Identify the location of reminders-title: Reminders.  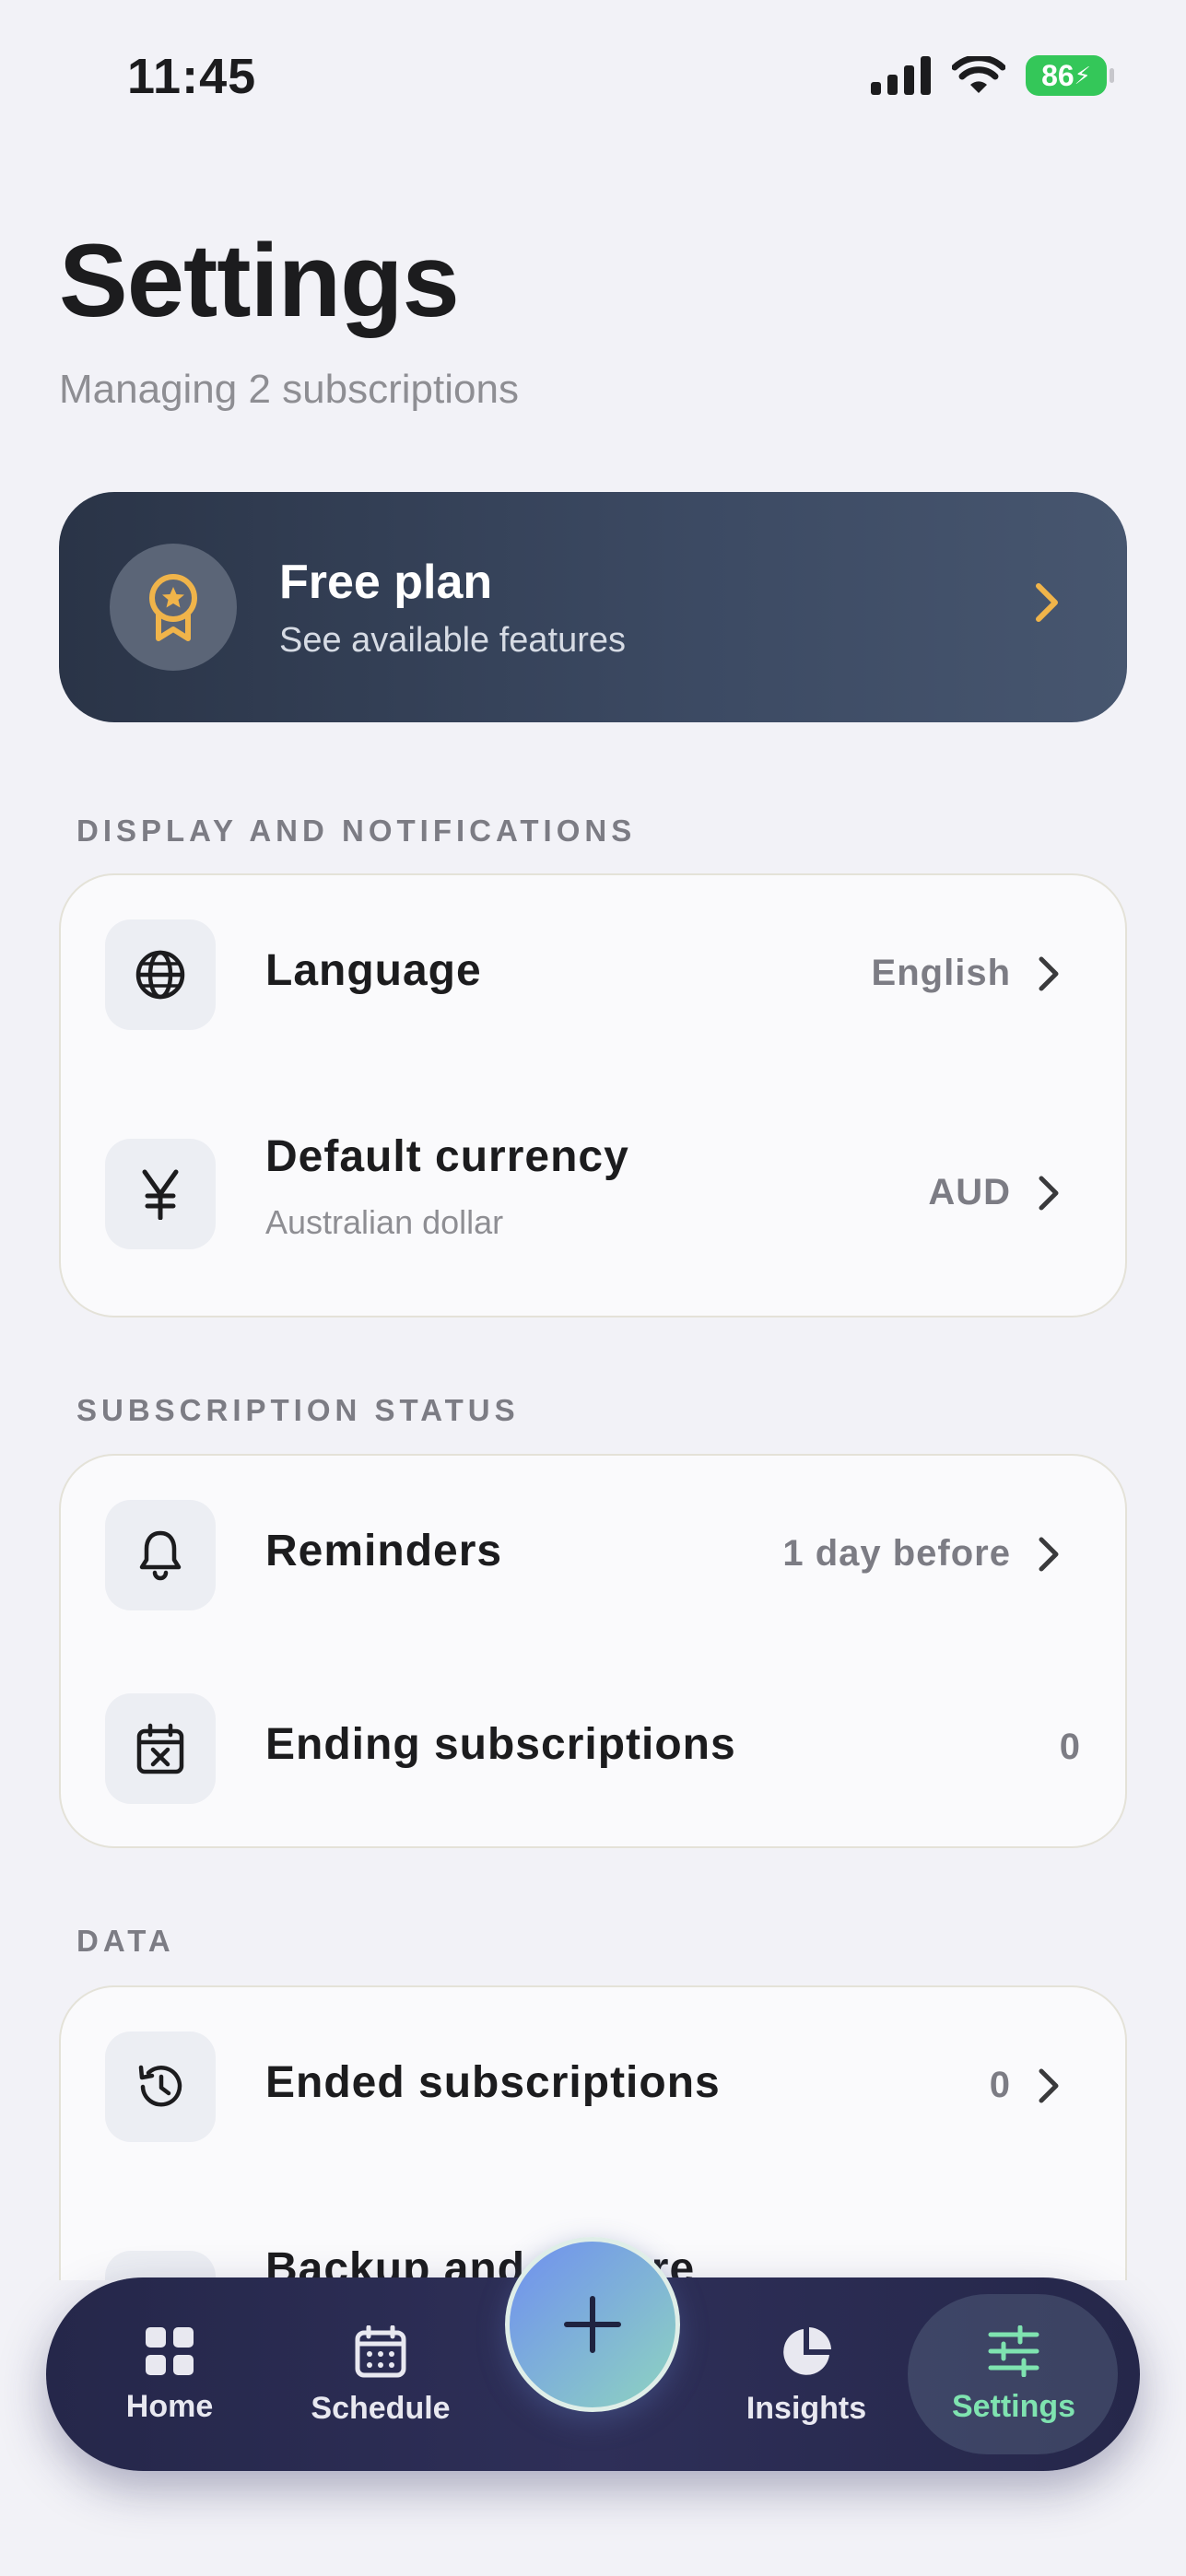
(384, 1551).